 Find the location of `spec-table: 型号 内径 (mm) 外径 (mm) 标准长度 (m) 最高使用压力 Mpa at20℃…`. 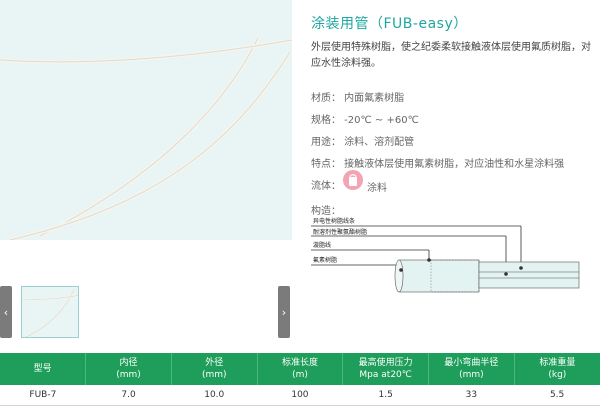

spec-table: 型号 内径 (mm) 外径 (mm) 标准长度 (m) 最高使用压力 Mpa at20℃… is located at coordinates (300, 379).